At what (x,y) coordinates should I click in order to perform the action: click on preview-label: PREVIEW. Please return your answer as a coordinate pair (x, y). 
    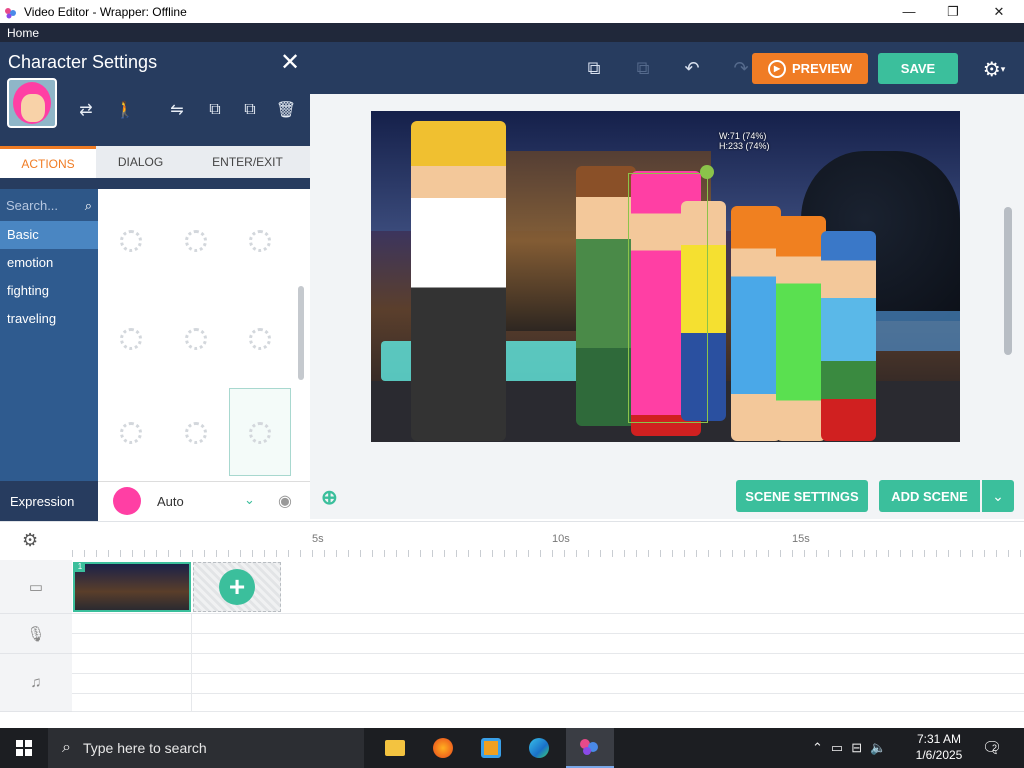
    Looking at the image, I should click on (822, 68).